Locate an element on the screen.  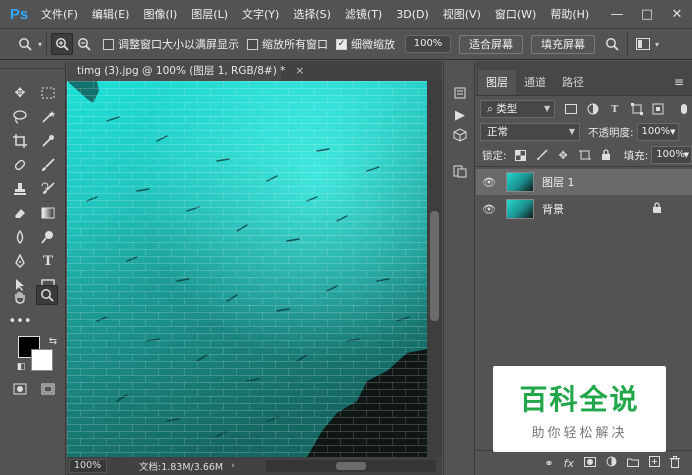
adjustment-layer-icon is located at coordinates (611, 463).